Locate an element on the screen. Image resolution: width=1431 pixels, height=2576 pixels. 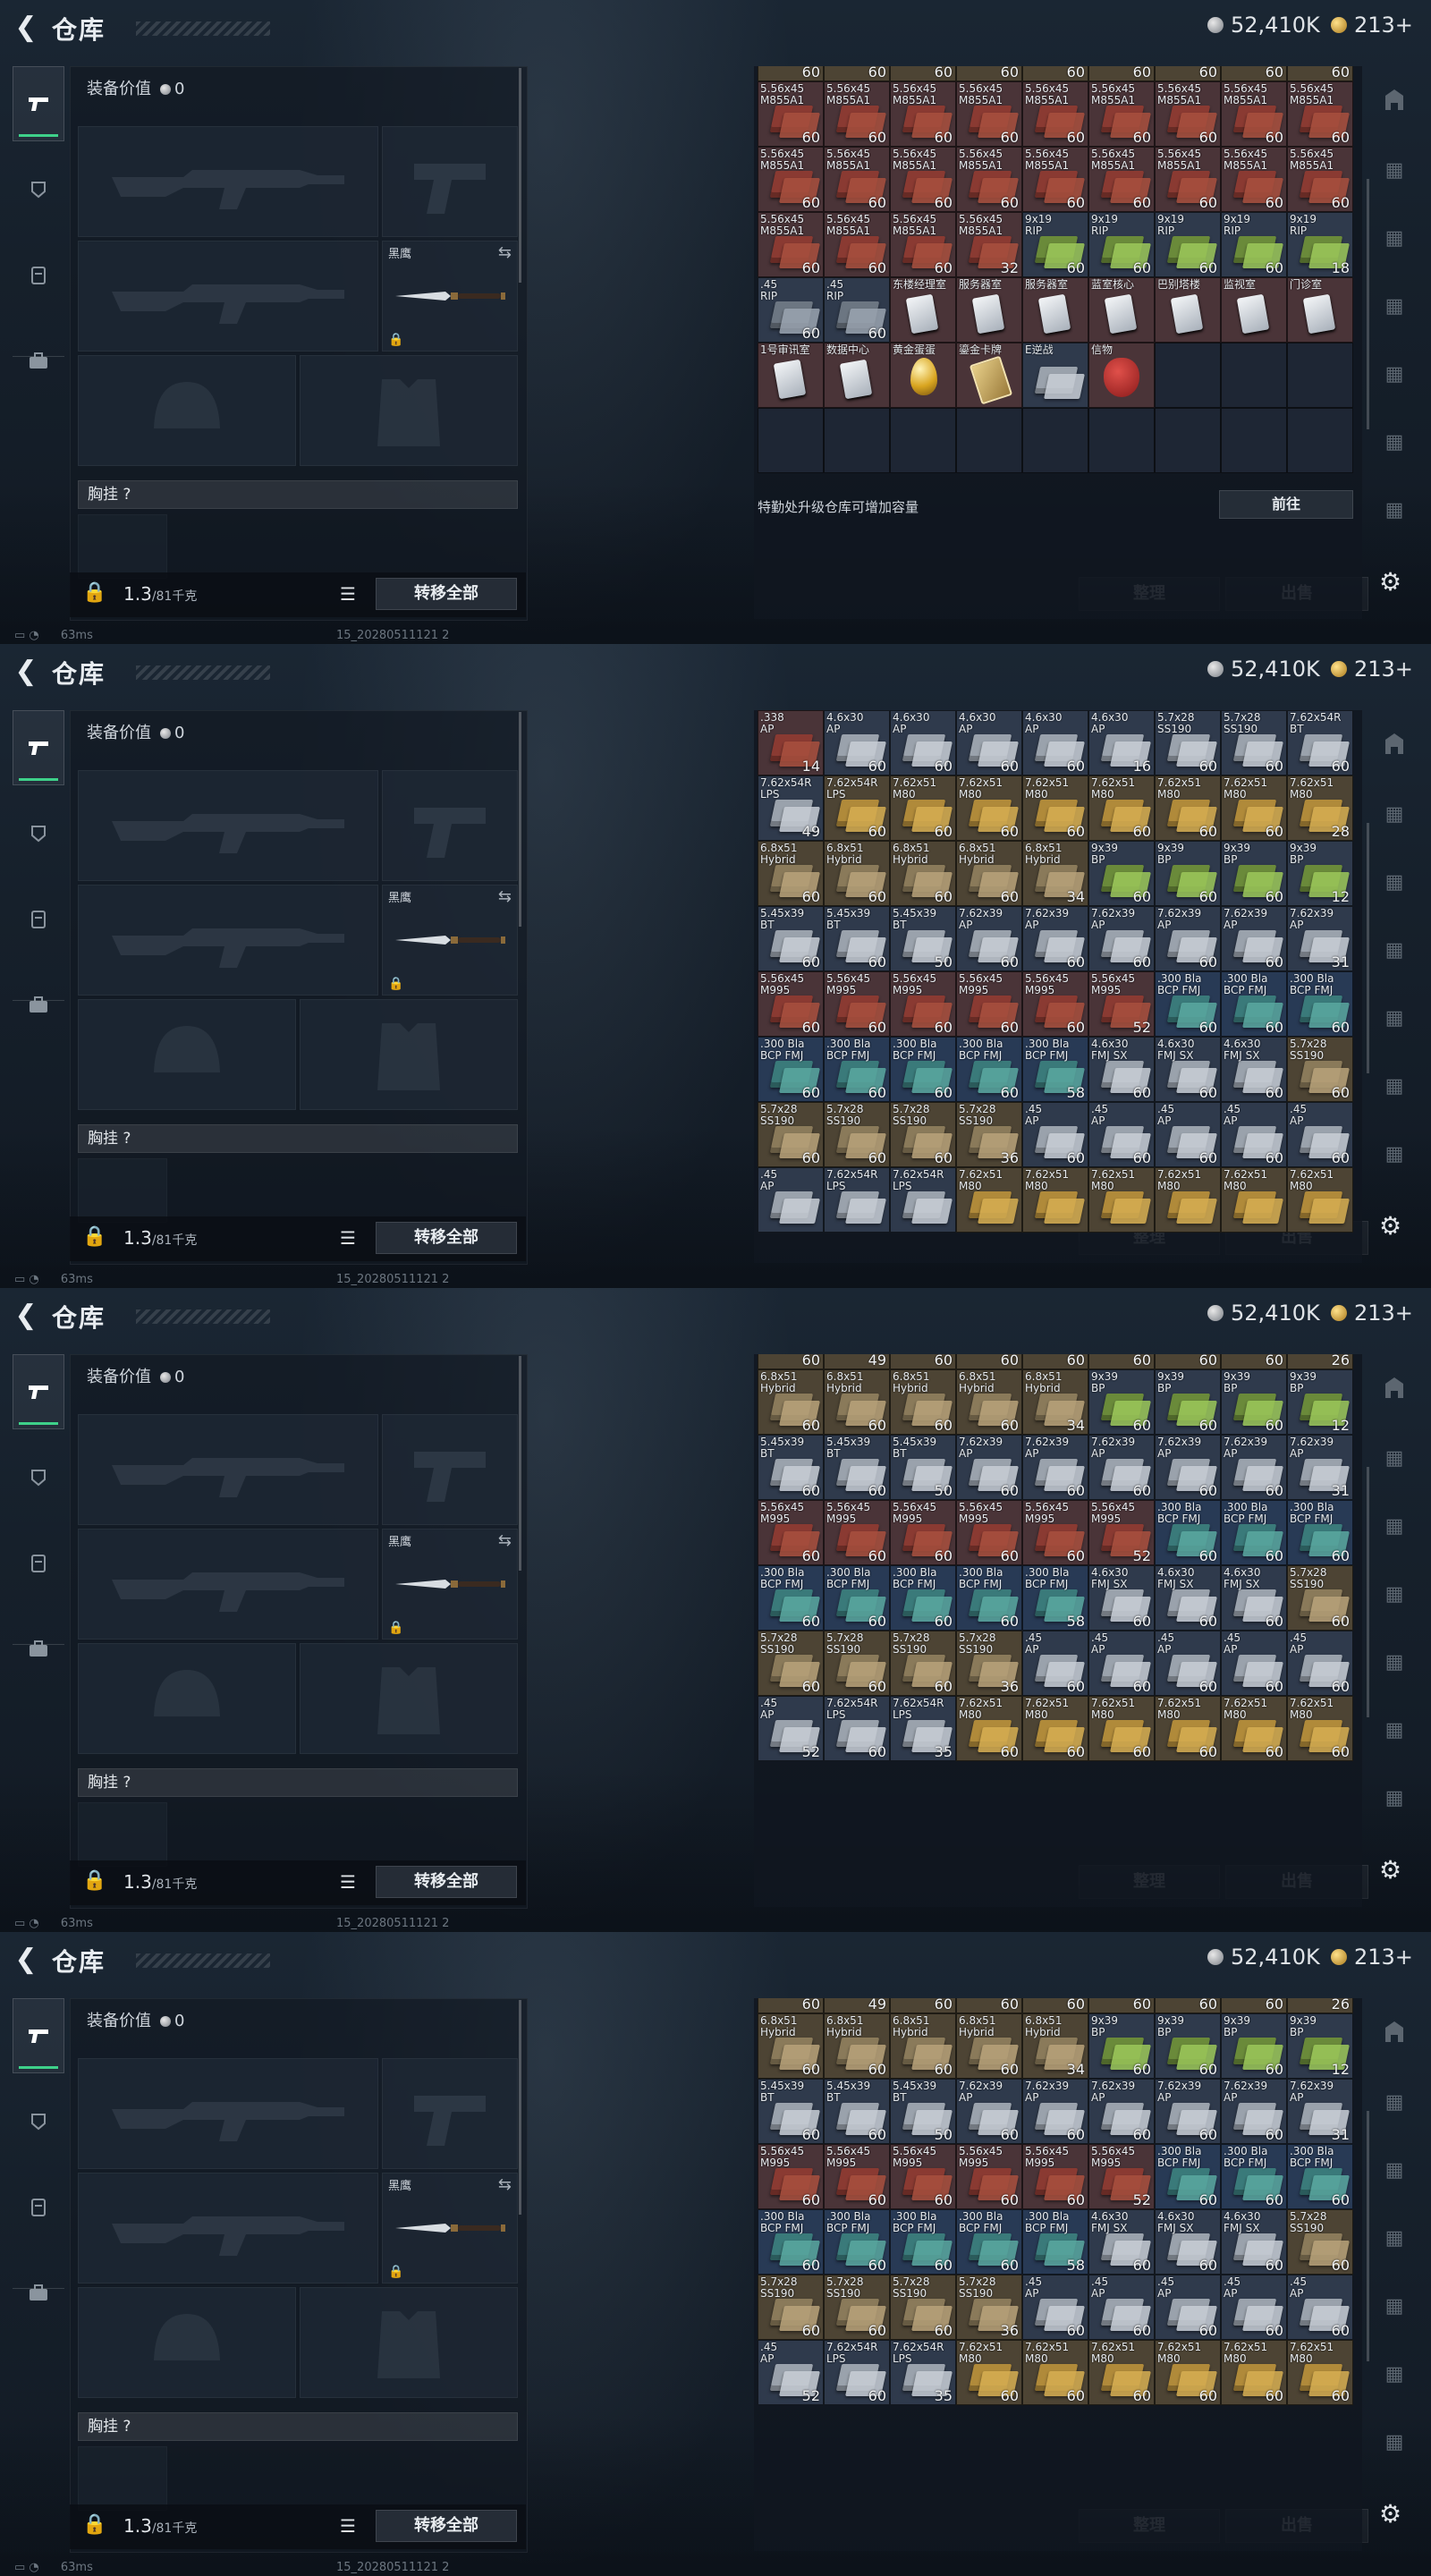
stash-scrollbar is located at coordinates (1368, 1592).